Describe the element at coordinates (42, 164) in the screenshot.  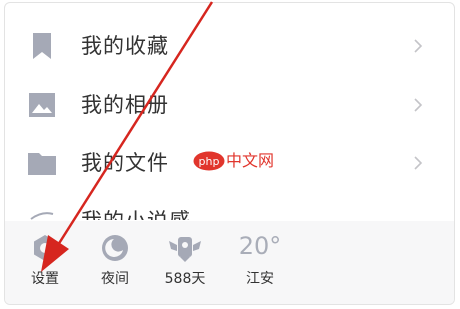
I see `folder-icon` at that location.